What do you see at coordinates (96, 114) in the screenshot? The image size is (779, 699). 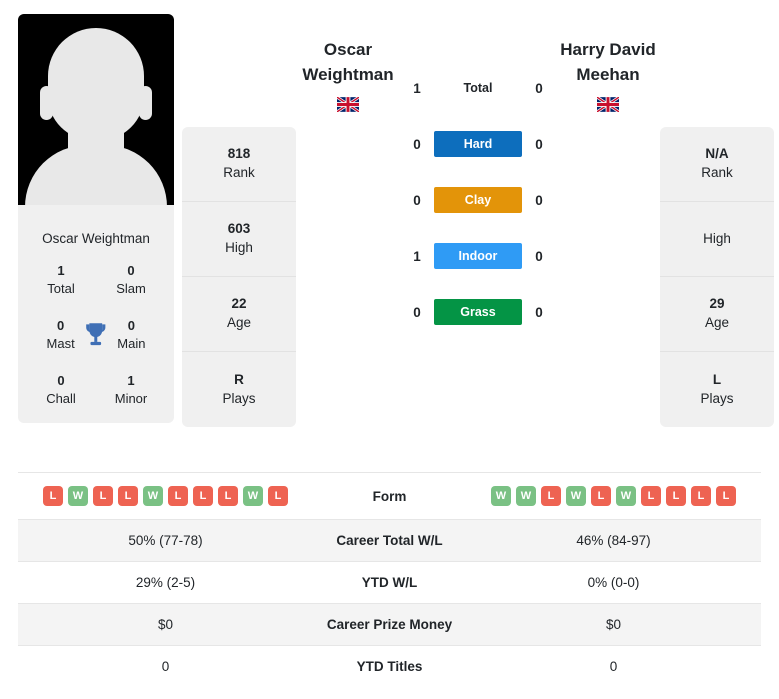 I see `player-photo-left` at bounding box center [96, 114].